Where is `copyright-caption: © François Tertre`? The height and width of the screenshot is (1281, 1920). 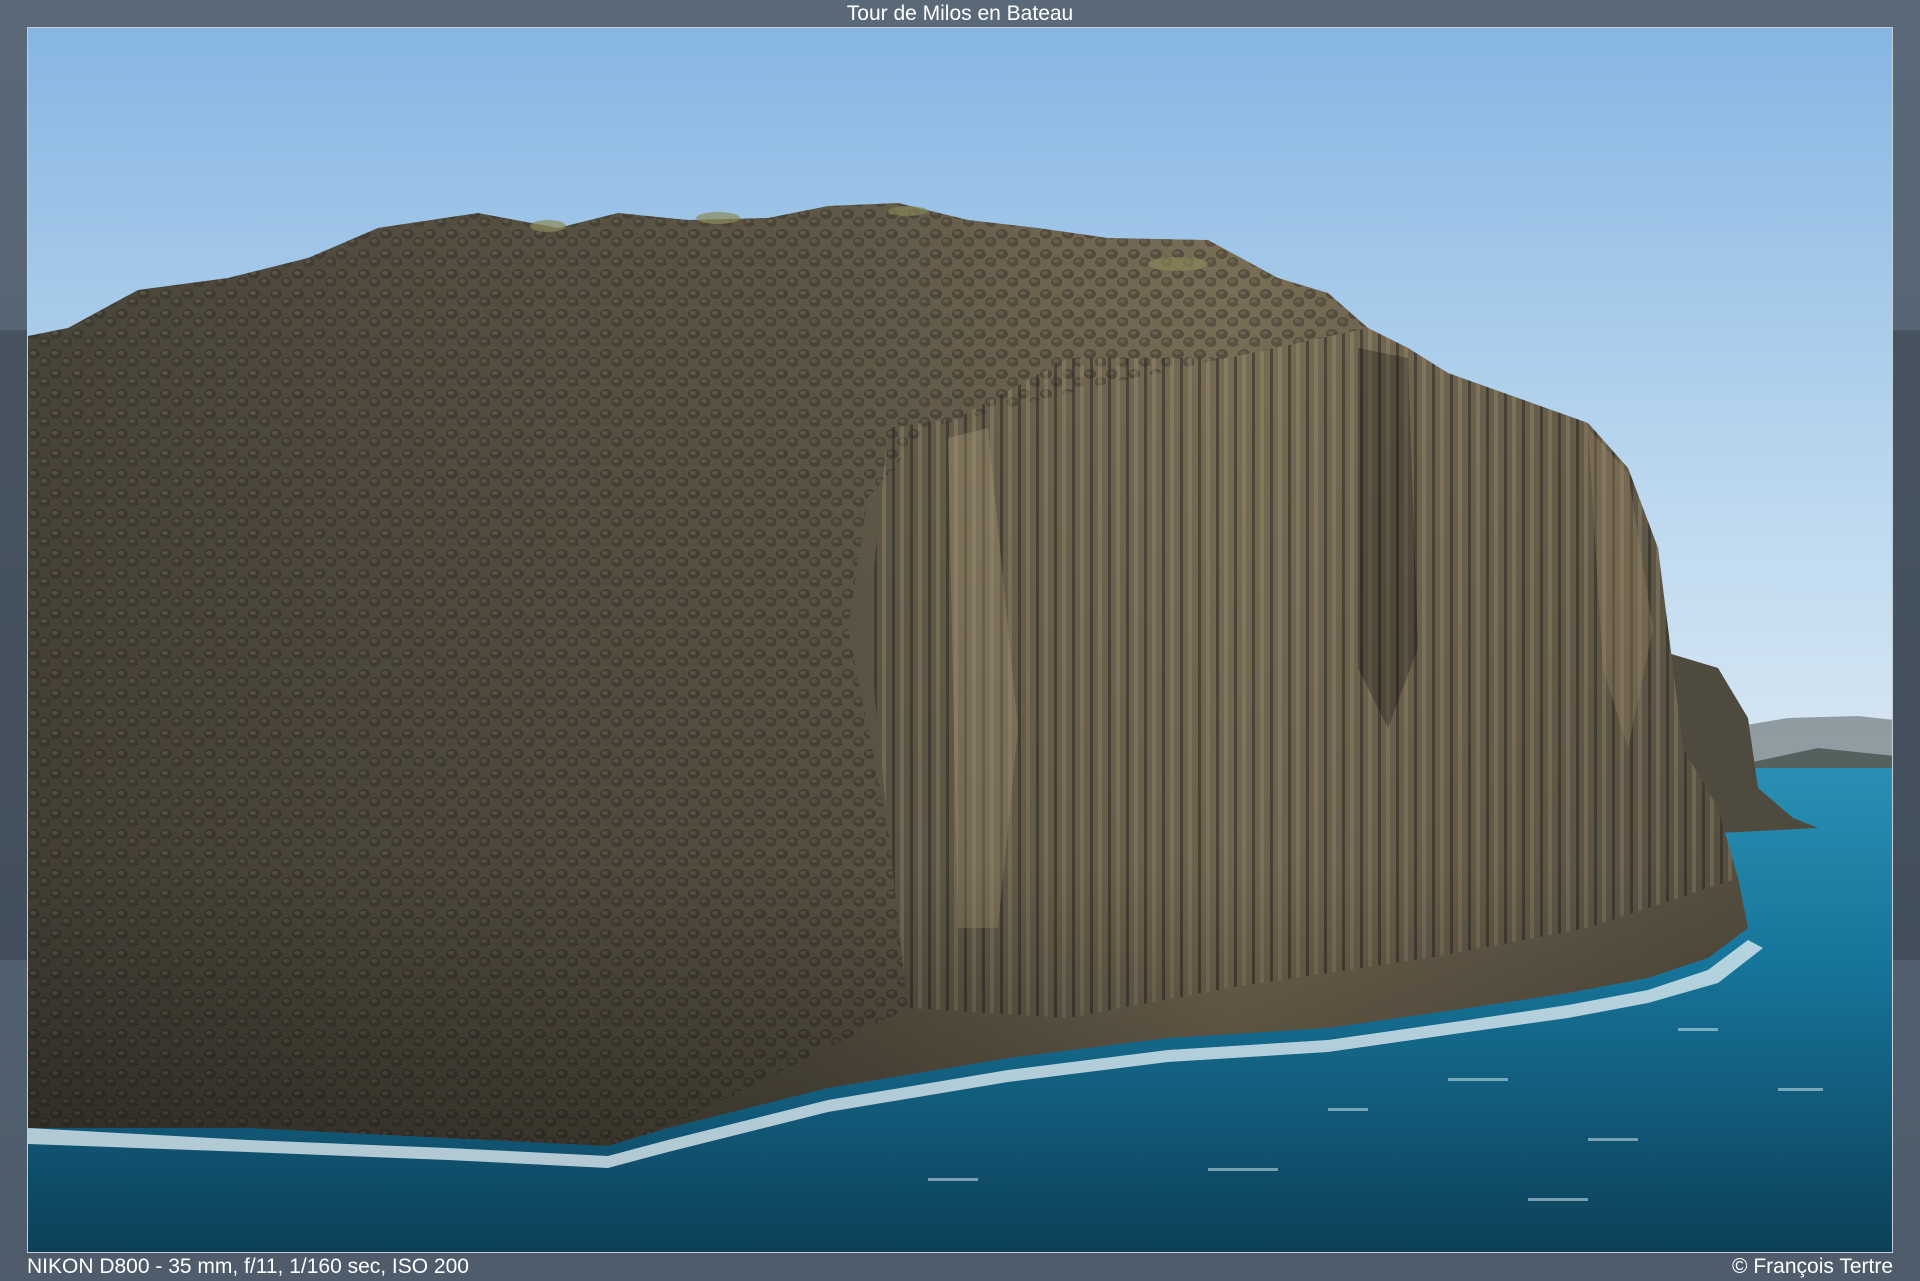
copyright-caption: © François Tertre is located at coordinates (1812, 1266).